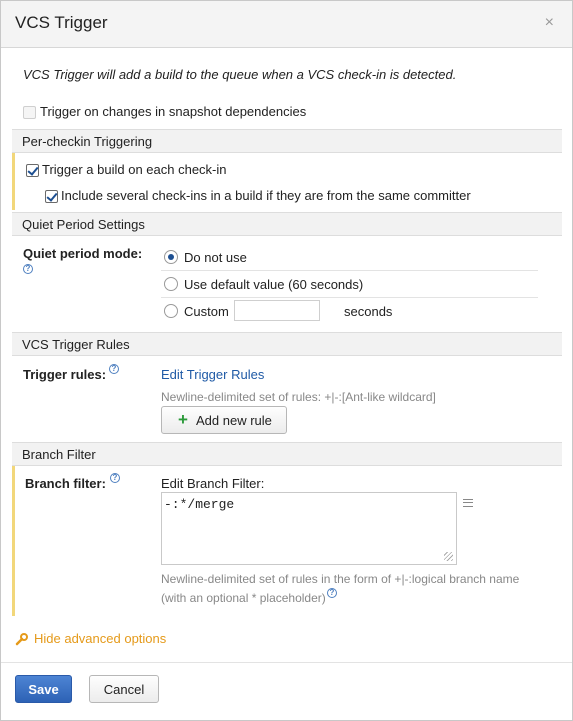  Describe the element at coordinates (171, 284) in the screenshot. I see `radio-default-value` at that location.